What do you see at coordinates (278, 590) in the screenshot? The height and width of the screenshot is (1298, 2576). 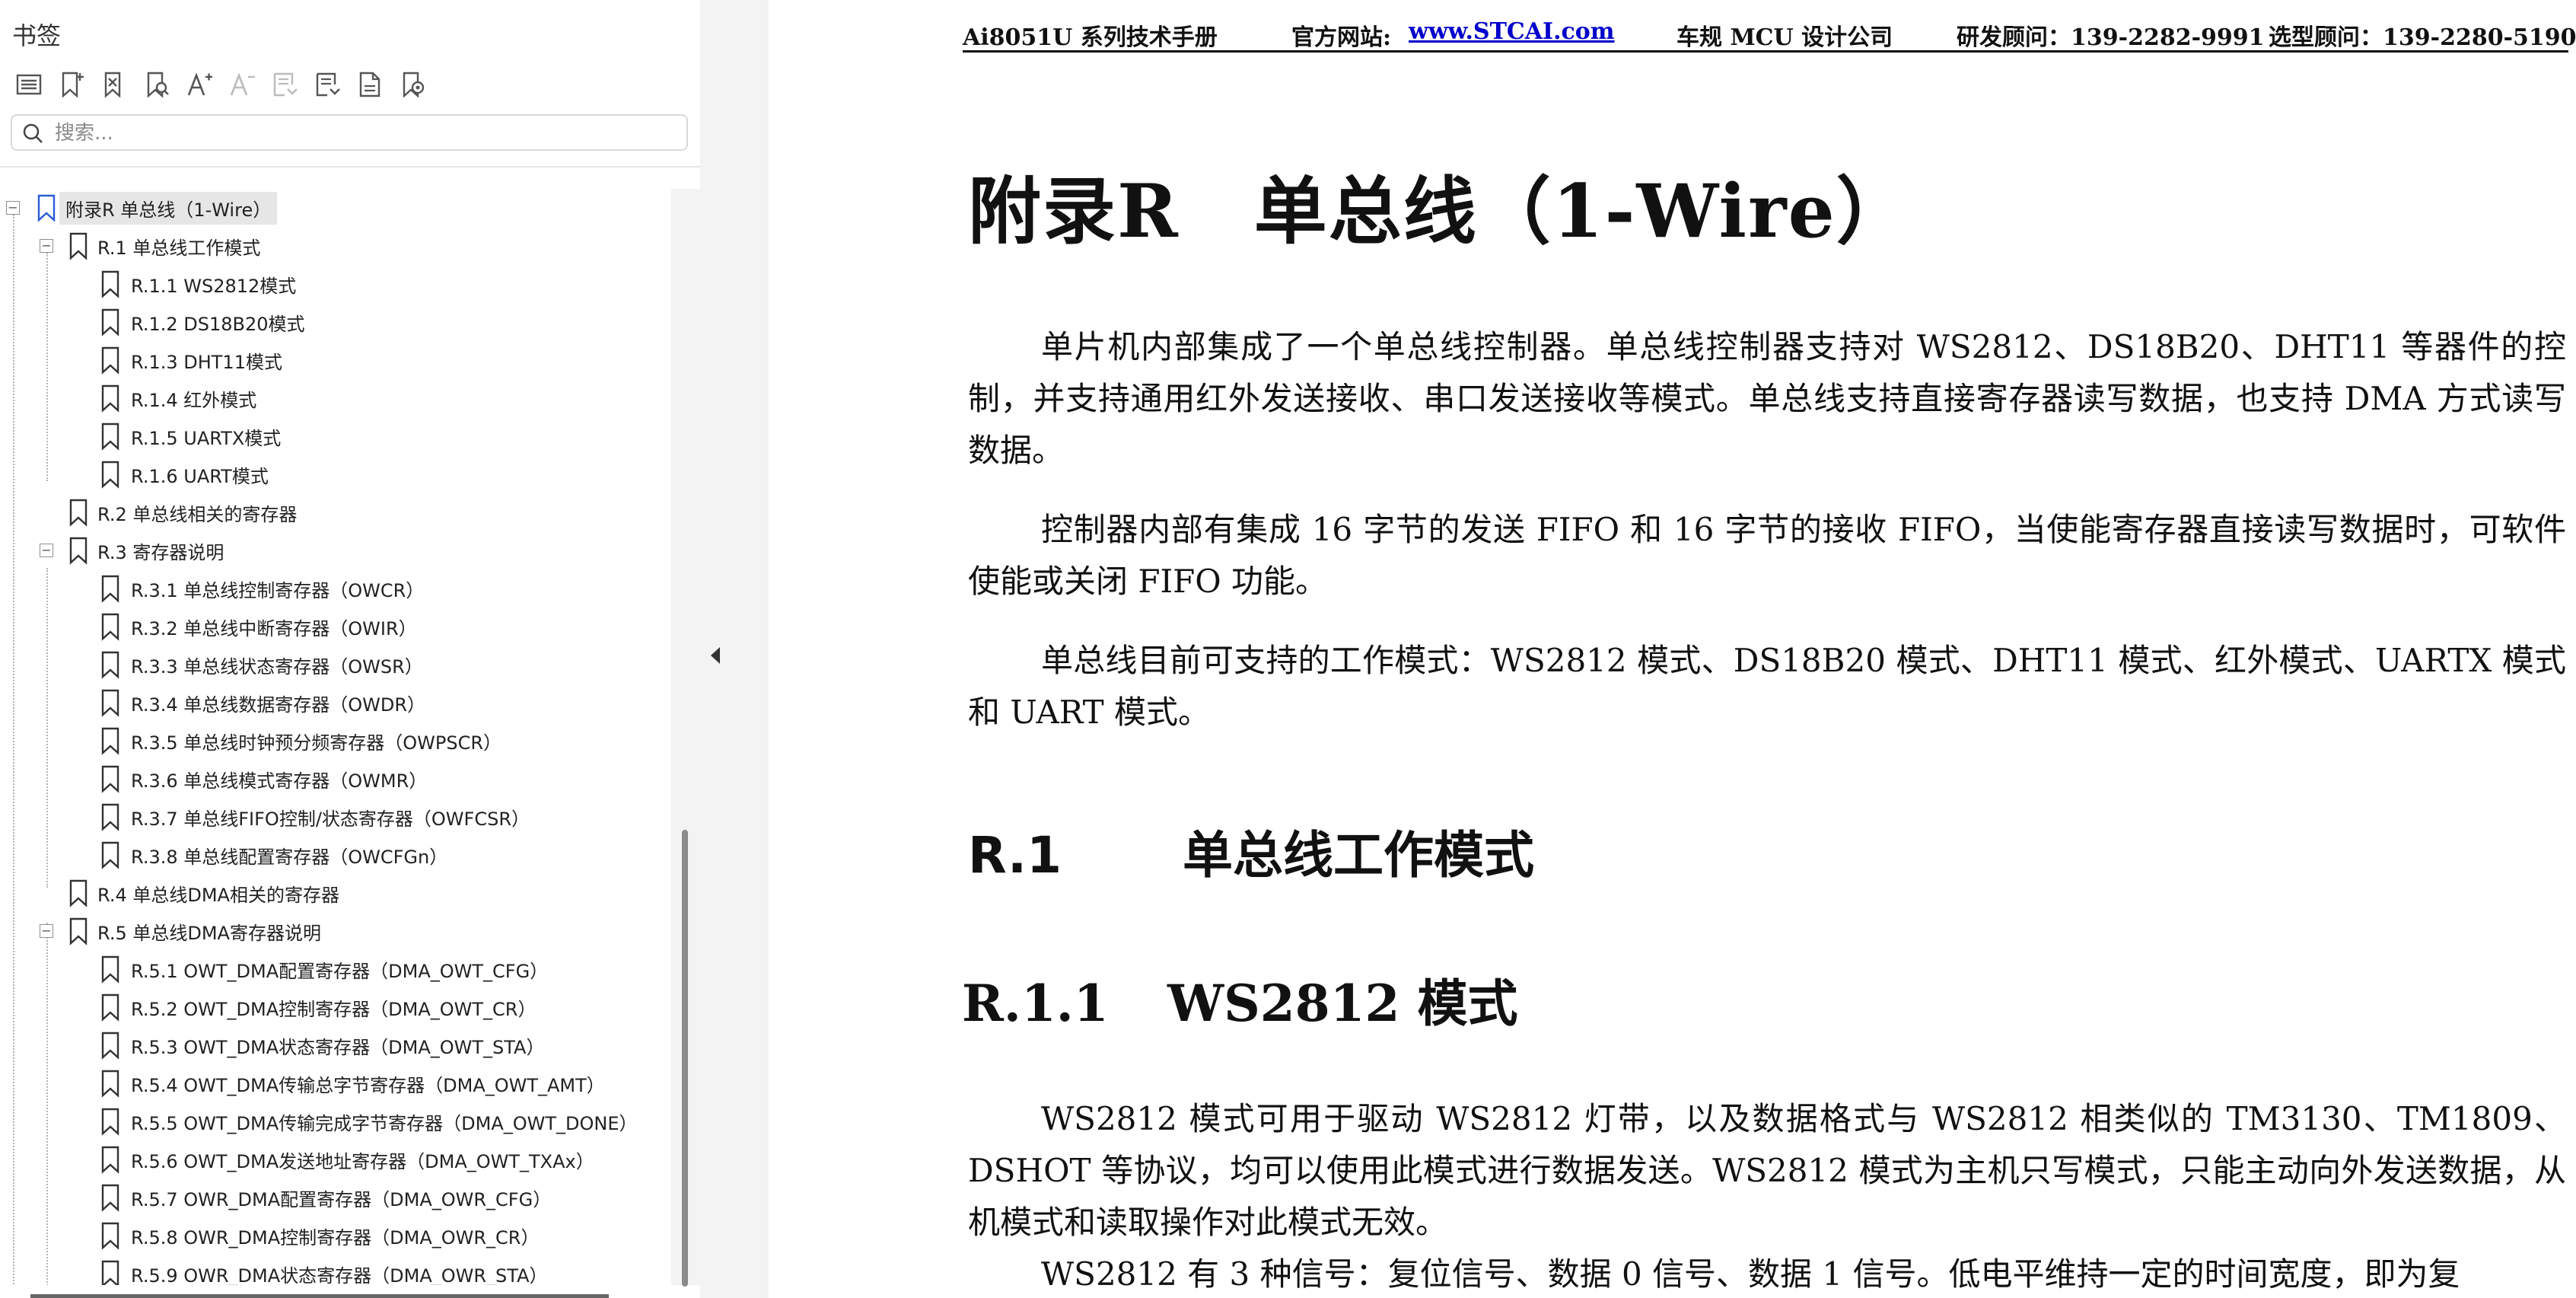 I see `bookmark-label: R.3.1 单总线控制寄存器（OWCR）` at bounding box center [278, 590].